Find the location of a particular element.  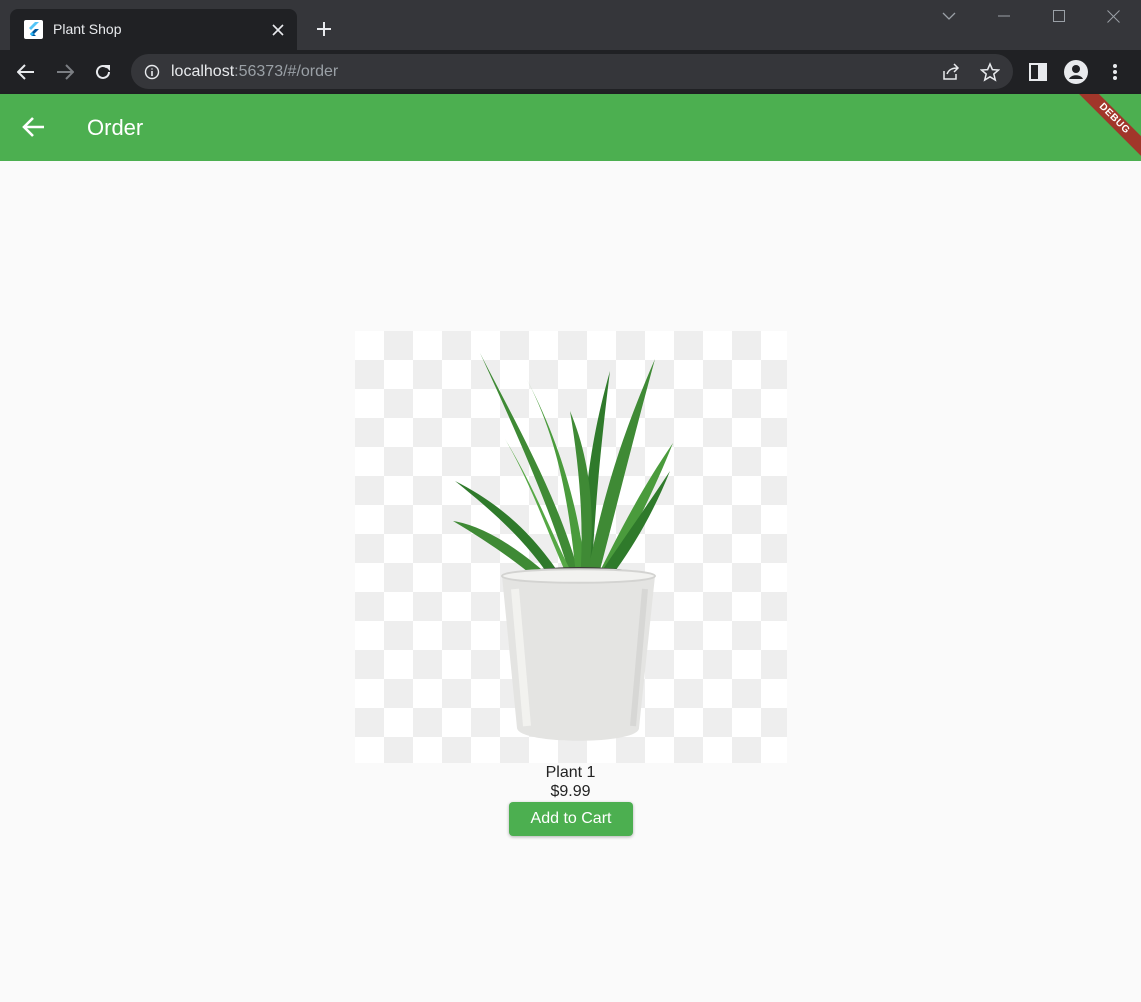

url-text: localhost:56373/#/order is located at coordinates (254, 72).